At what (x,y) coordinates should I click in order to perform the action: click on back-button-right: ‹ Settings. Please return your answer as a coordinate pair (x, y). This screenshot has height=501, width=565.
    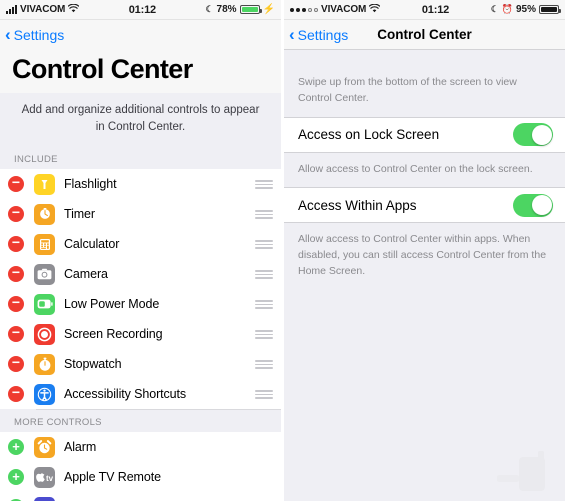
    Looking at the image, I should click on (316, 34).